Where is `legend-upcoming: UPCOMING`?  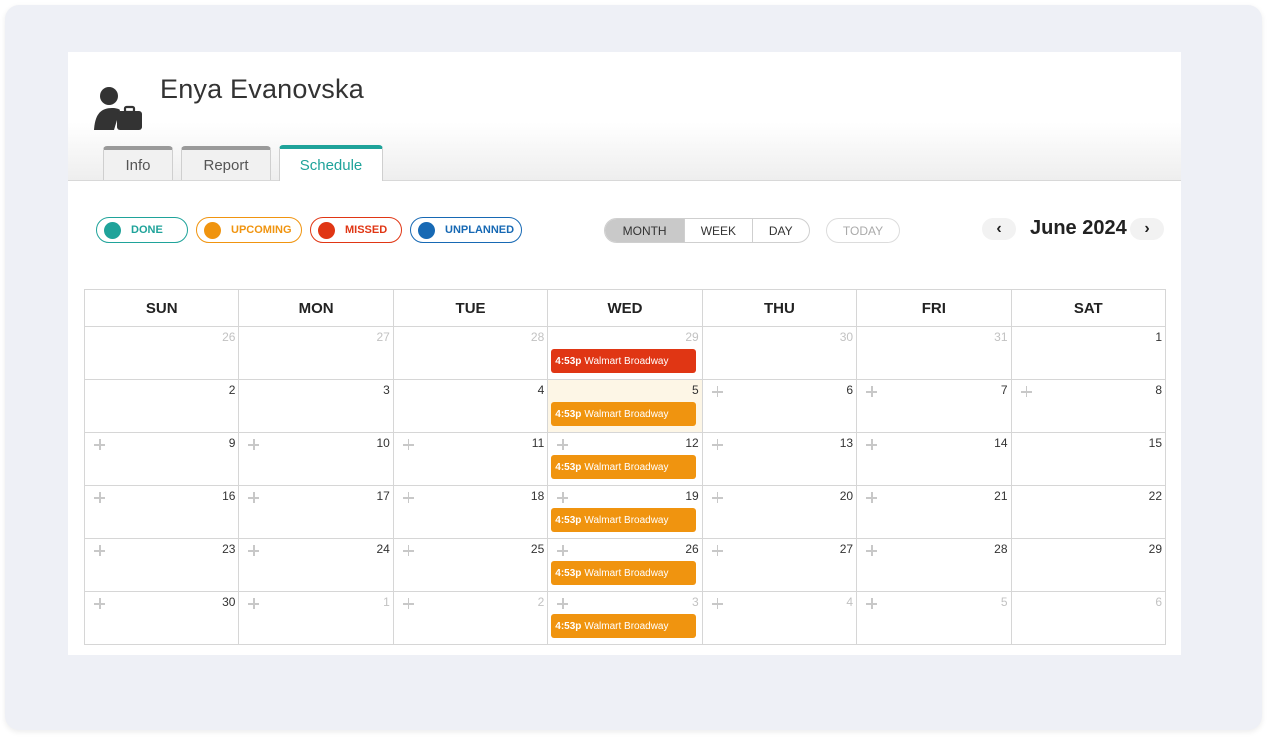 legend-upcoming: UPCOMING is located at coordinates (249, 230).